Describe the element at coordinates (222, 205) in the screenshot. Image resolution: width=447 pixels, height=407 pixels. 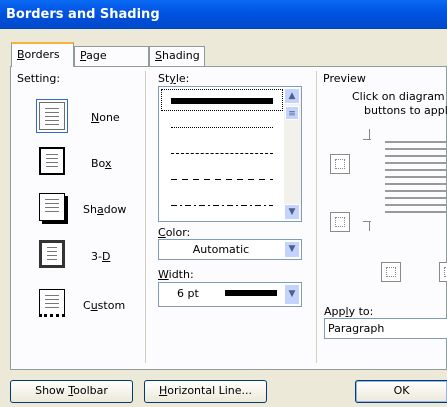
I see `style-option-dash-dot` at that location.